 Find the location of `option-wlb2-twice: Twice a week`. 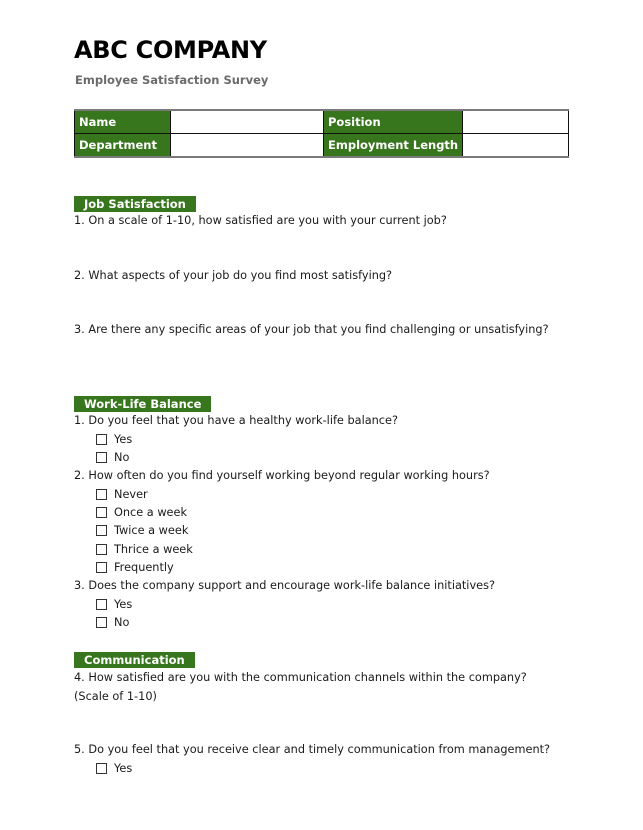

option-wlb2-twice: Twice a week is located at coordinates (142, 530).